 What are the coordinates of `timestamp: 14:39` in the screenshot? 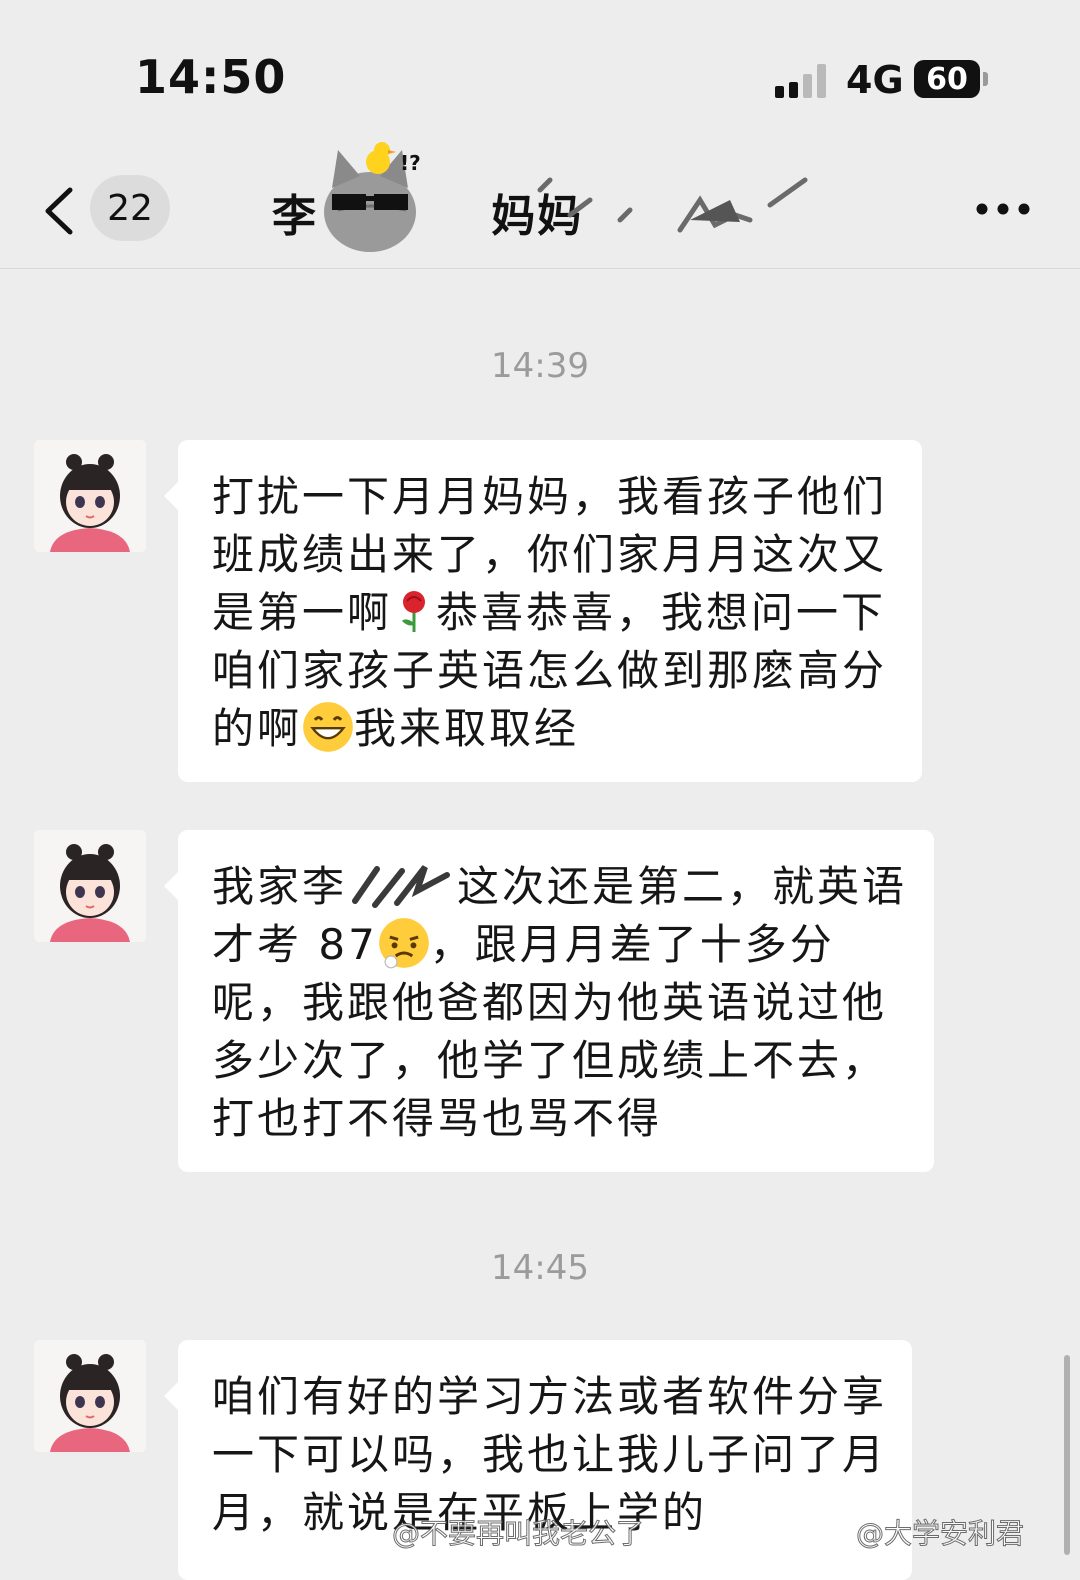 It's located at (540, 366).